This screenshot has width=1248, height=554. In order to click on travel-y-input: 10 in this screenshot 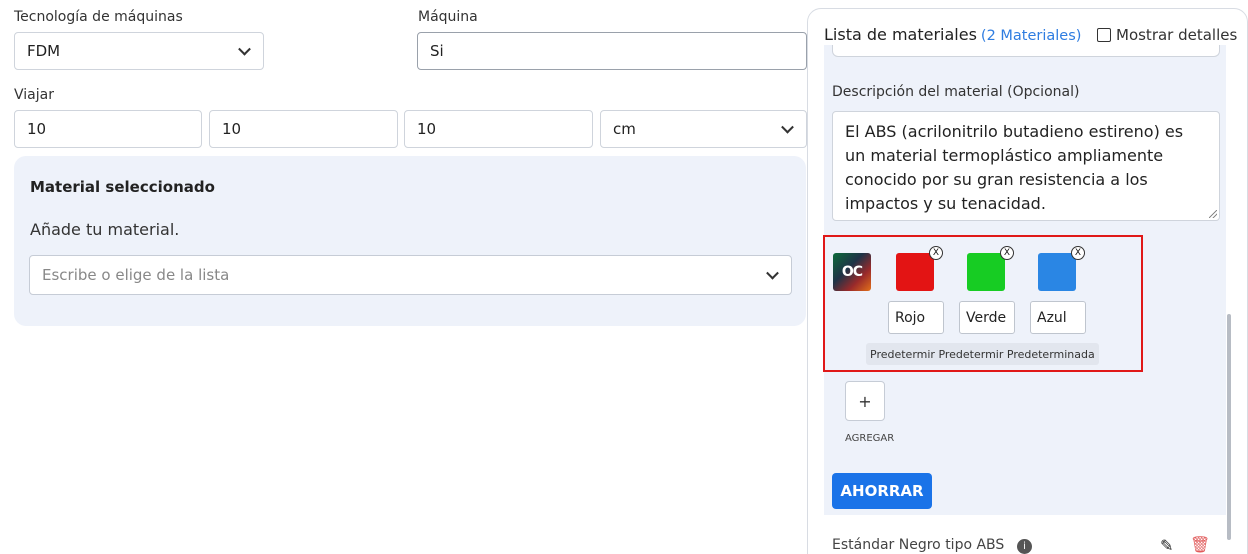, I will do `click(303, 129)`.